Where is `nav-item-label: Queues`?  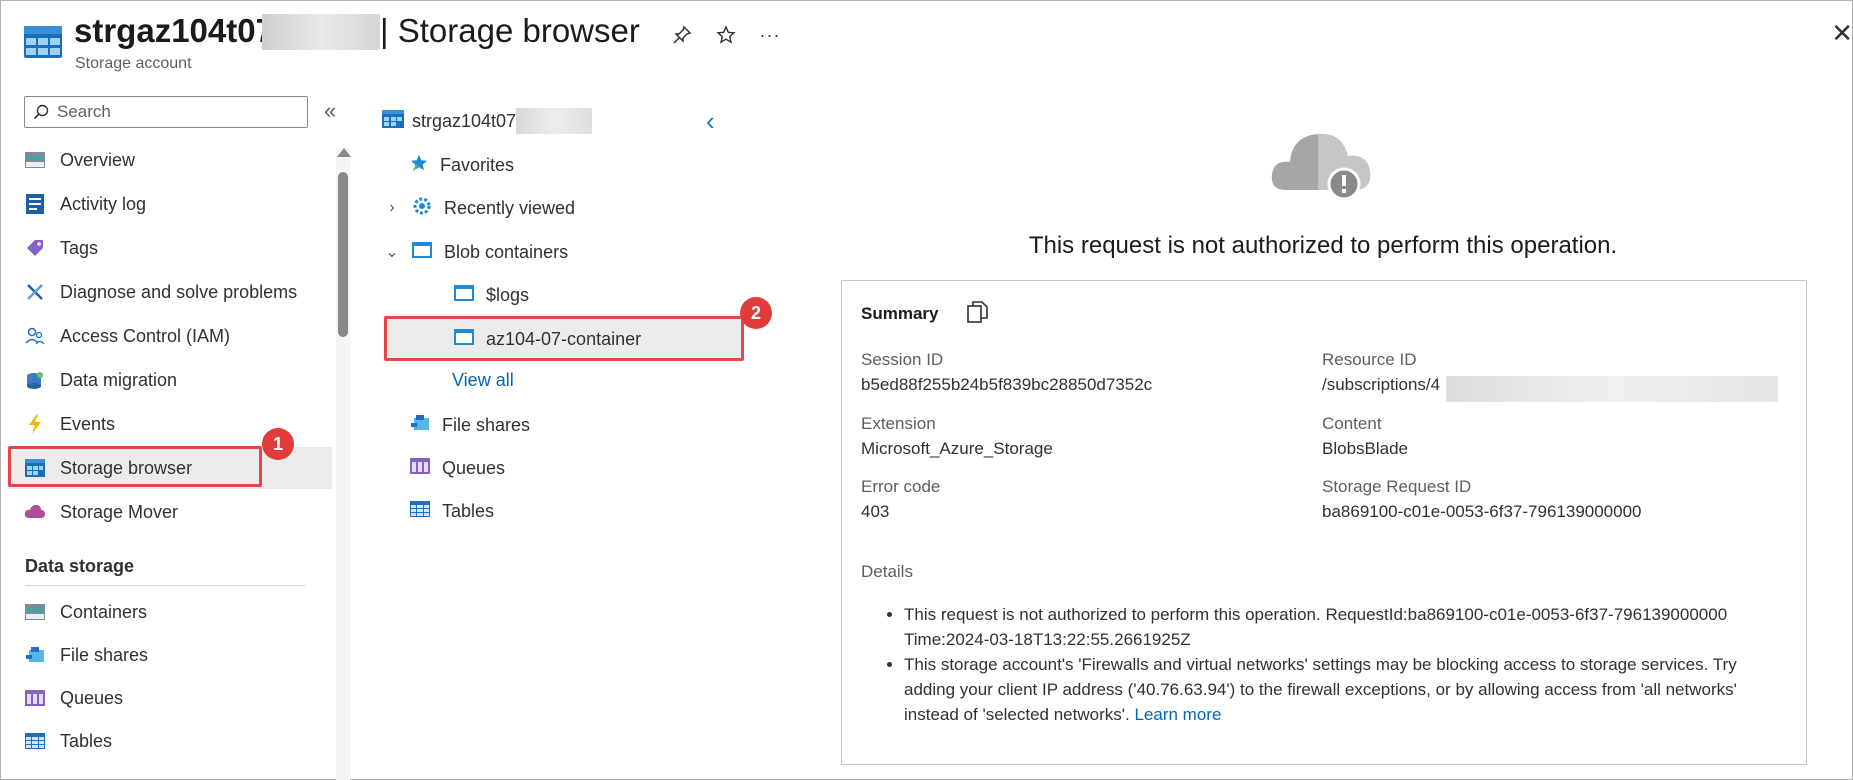
nav-item-label: Queues is located at coordinates (92, 697).